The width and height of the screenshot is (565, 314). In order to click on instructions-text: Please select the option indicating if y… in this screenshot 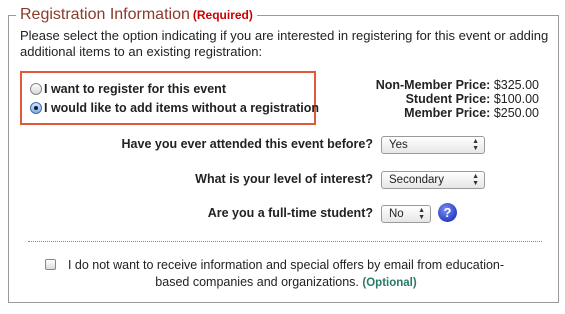, I will do `click(284, 43)`.